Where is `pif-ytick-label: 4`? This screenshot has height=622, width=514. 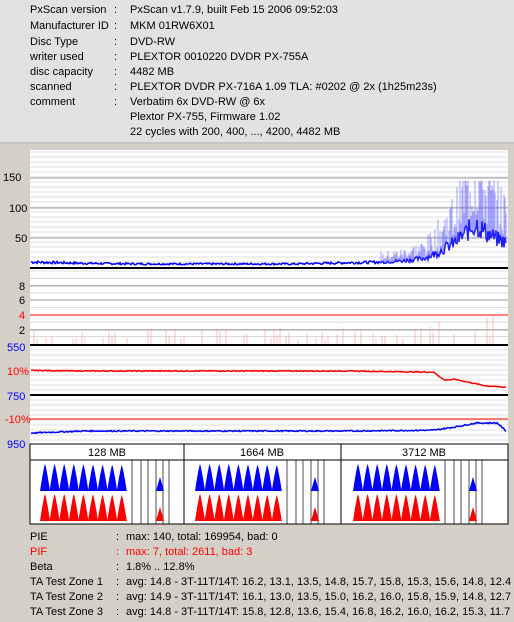
pif-ytick-label: 4 is located at coordinates (22, 316).